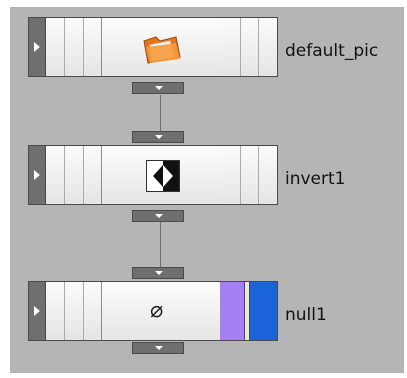  I want to click on node-icon-panel: ⌀, so click(161, 311).